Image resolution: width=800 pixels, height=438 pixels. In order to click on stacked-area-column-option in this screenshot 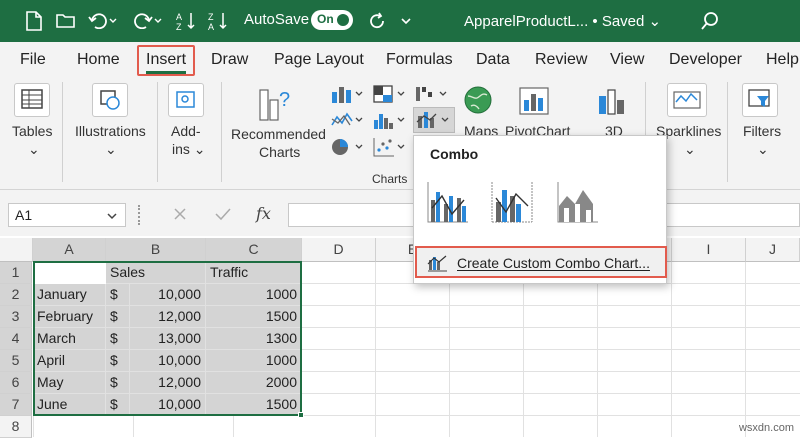, I will do `click(578, 202)`.